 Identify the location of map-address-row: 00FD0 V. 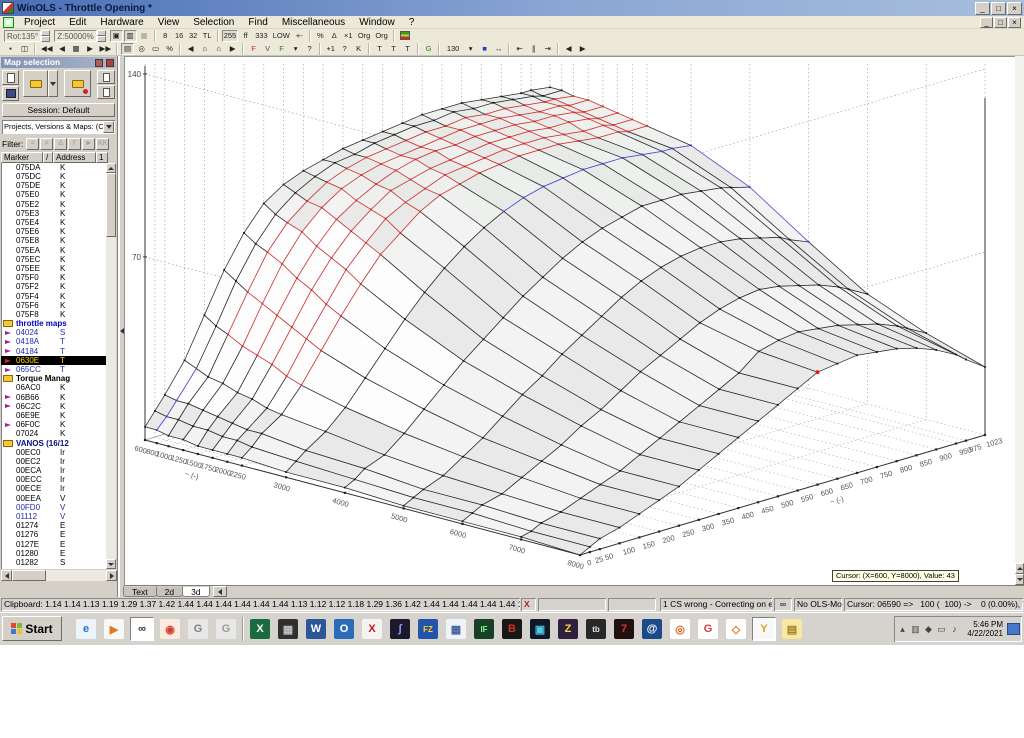
(54, 507).